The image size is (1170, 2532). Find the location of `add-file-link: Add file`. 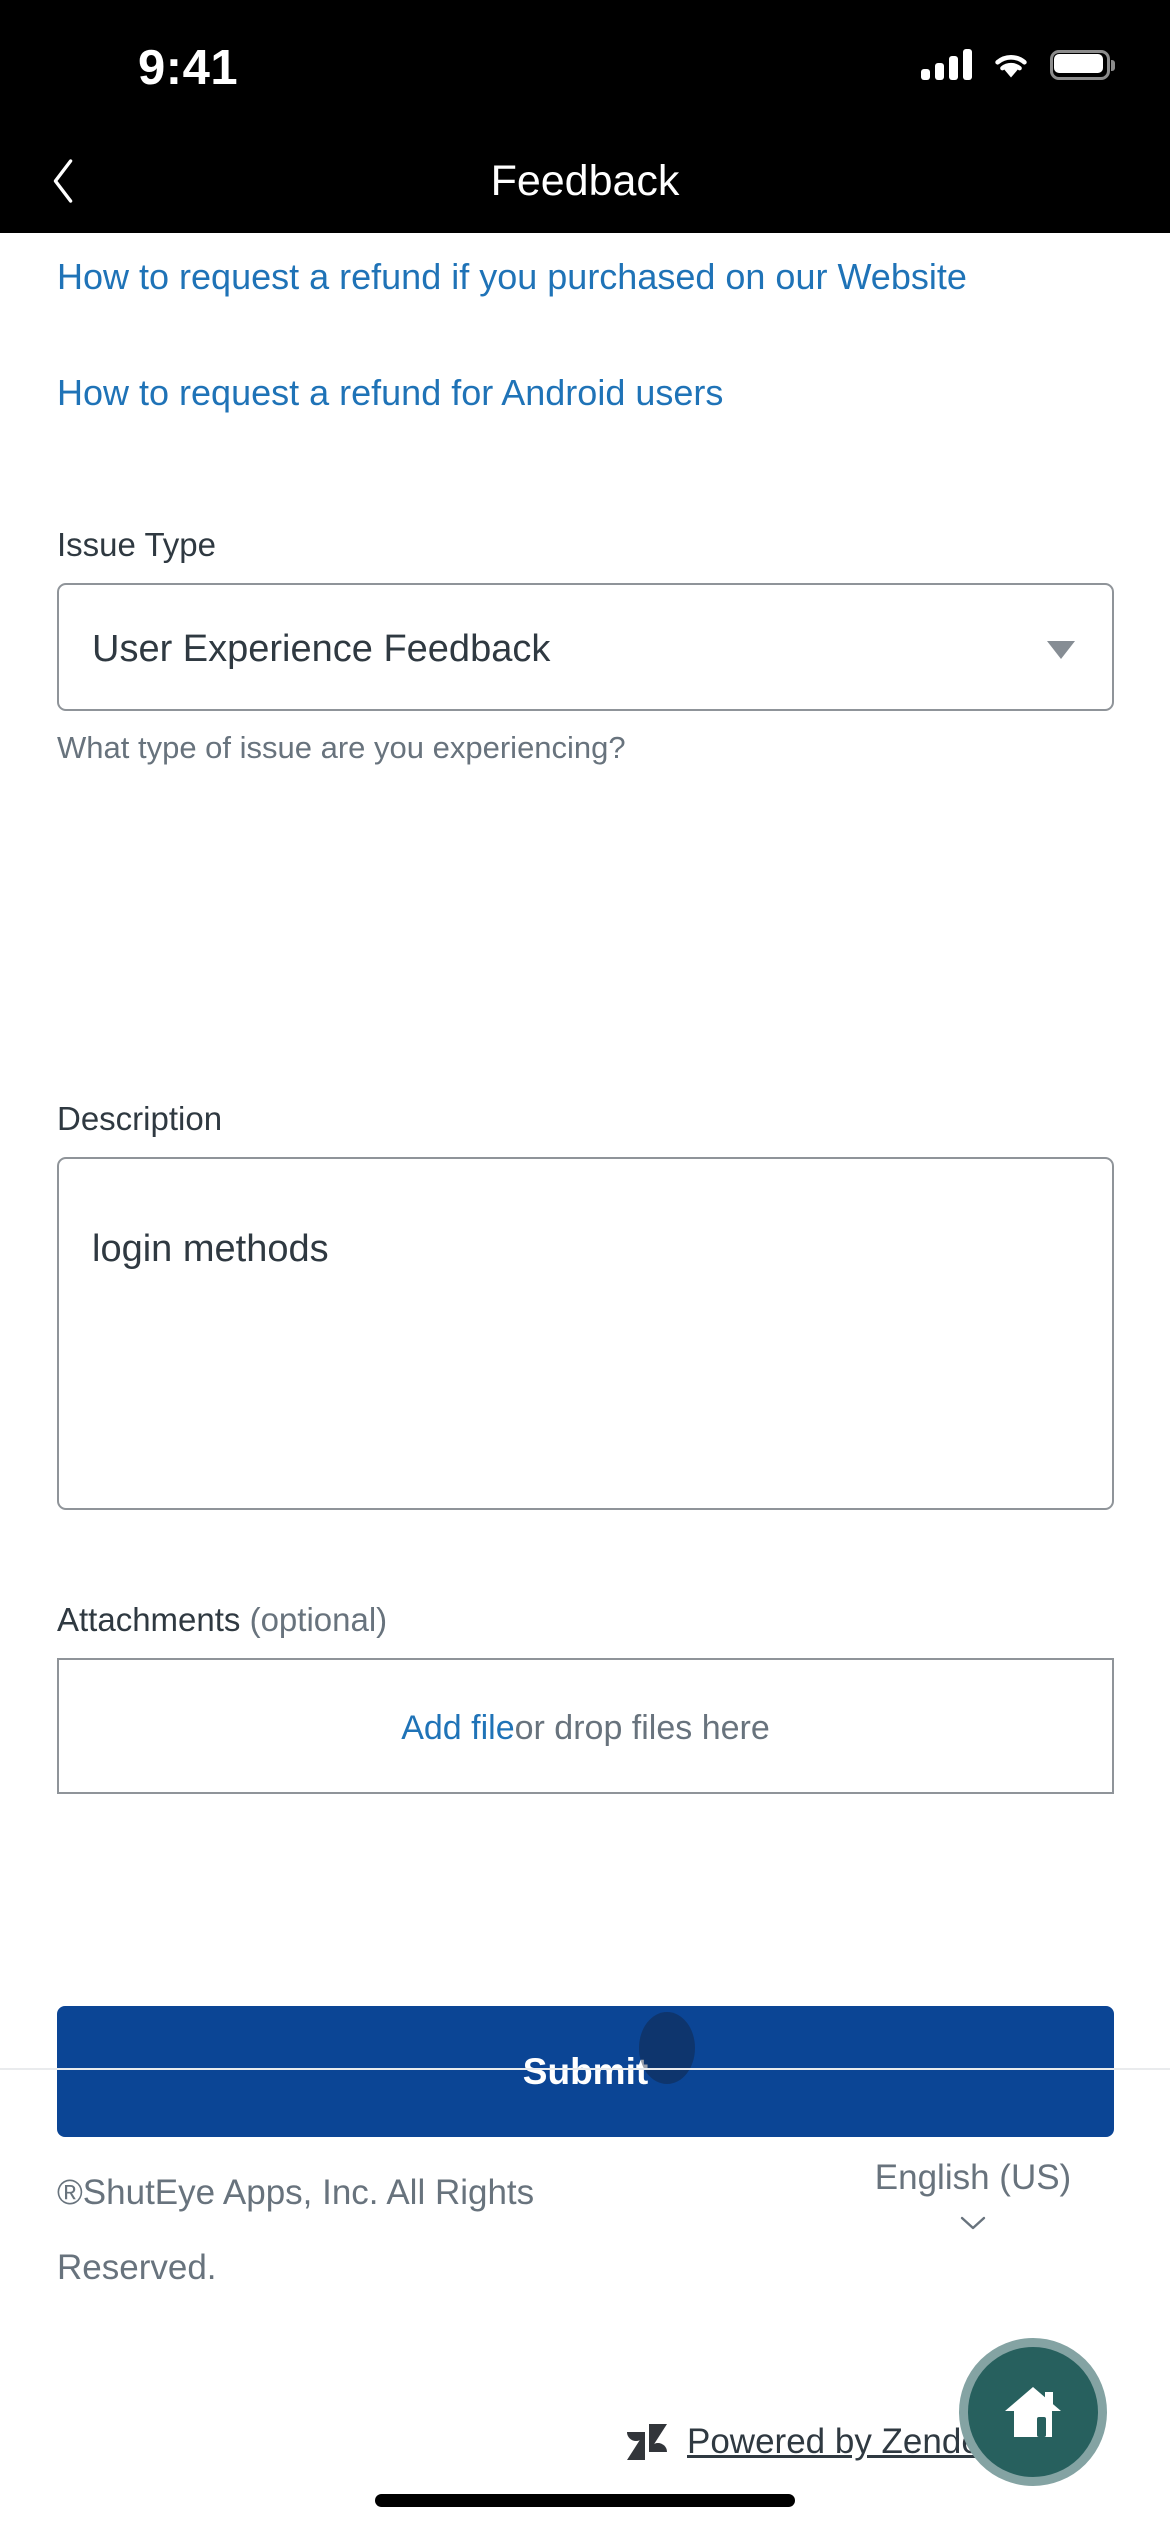

add-file-link: Add file is located at coordinates (457, 1728).